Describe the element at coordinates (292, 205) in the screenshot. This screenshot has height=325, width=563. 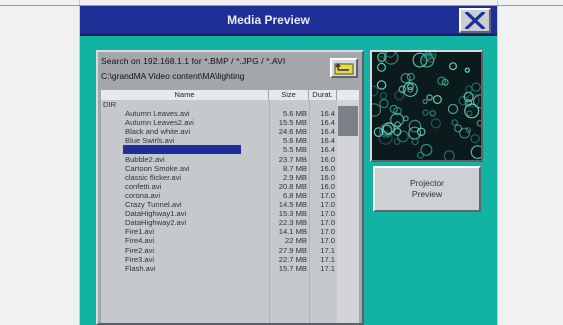
I see `file-size: 14.5 MB` at that location.